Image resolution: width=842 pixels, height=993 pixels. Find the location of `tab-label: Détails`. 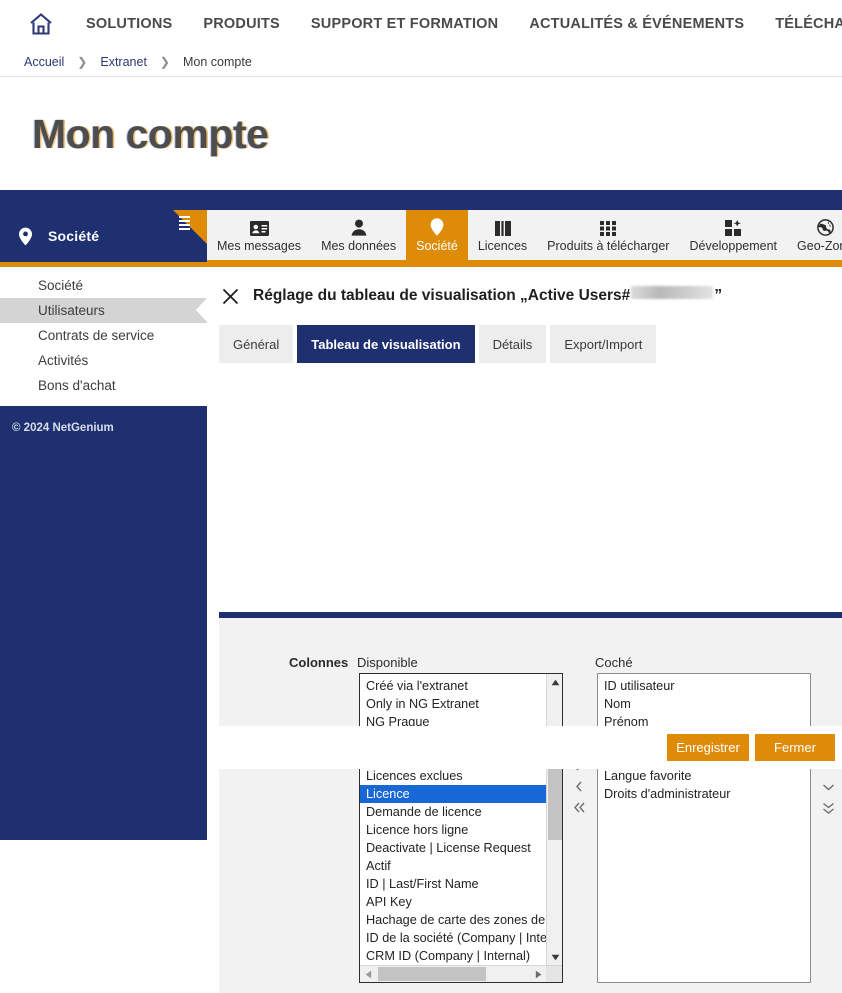

tab-label: Détails is located at coordinates (512, 344).